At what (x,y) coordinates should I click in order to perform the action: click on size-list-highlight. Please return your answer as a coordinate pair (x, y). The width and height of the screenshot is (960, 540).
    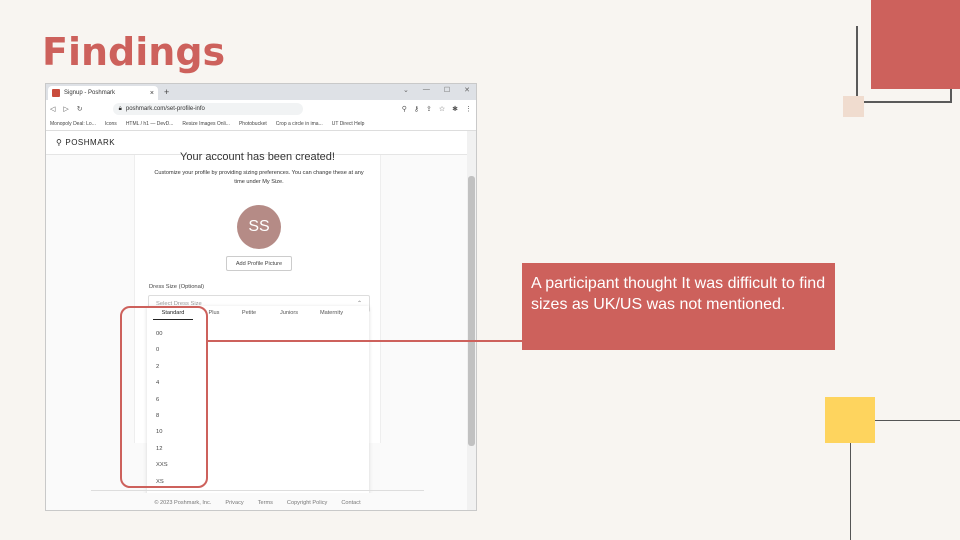
    Looking at the image, I should click on (164, 397).